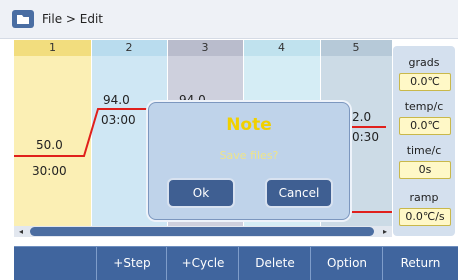  What do you see at coordinates (249, 125) in the screenshot?
I see `dialog-title: Note` at bounding box center [249, 125].